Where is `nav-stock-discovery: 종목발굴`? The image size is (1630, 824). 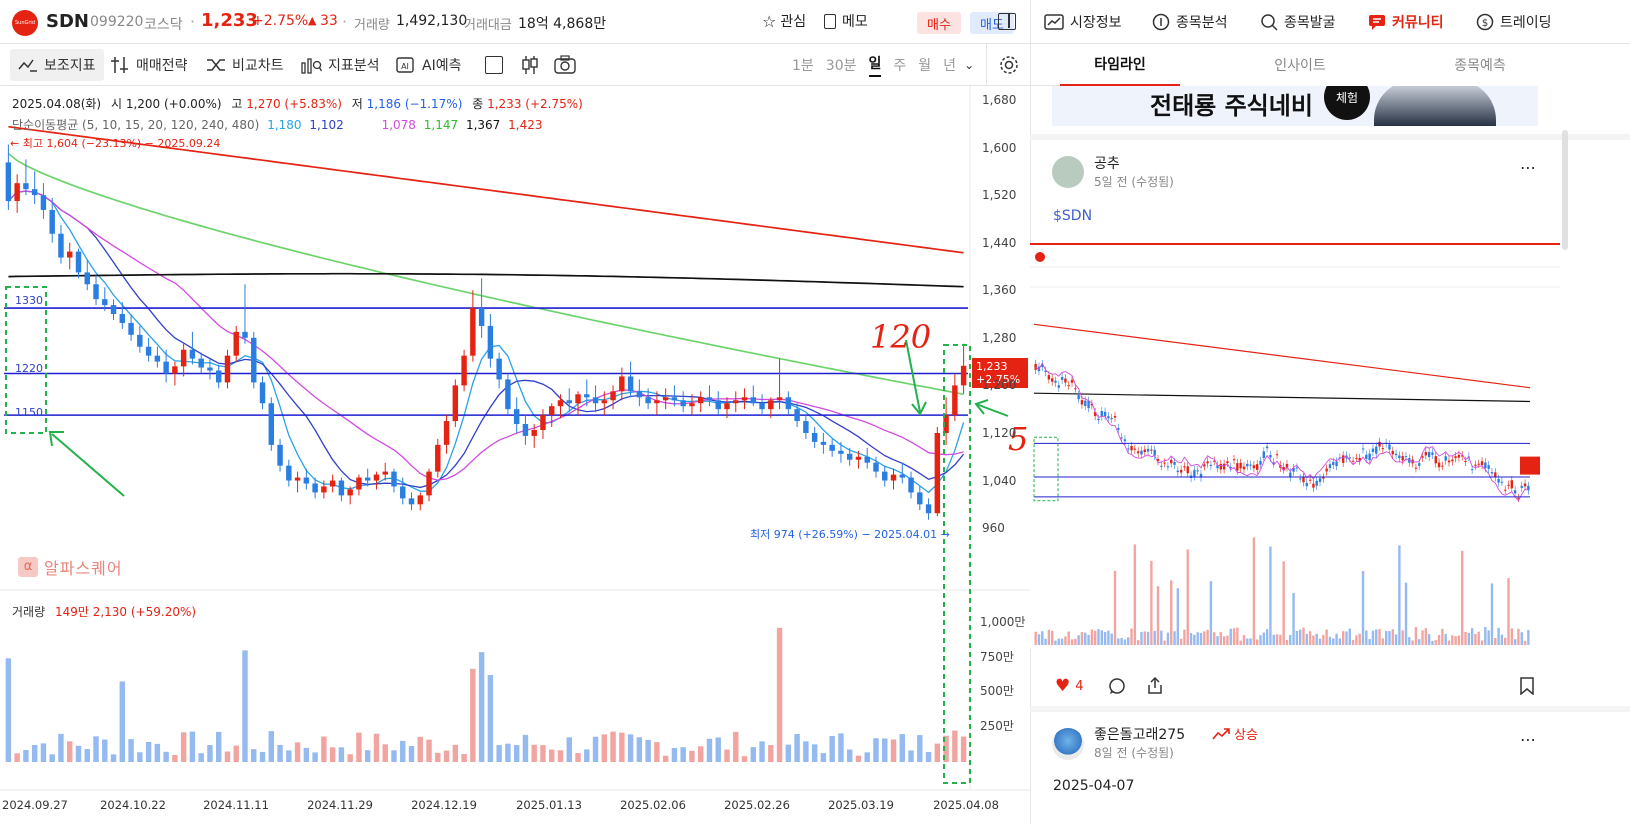 nav-stock-discovery: 종목발굴 is located at coordinates (1298, 22).